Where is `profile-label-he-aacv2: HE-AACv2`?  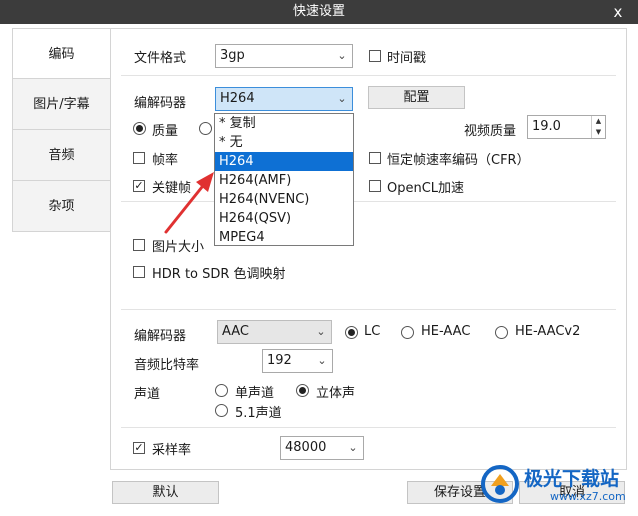
profile-label-he-aacv2: HE-AACv2 is located at coordinates (548, 331).